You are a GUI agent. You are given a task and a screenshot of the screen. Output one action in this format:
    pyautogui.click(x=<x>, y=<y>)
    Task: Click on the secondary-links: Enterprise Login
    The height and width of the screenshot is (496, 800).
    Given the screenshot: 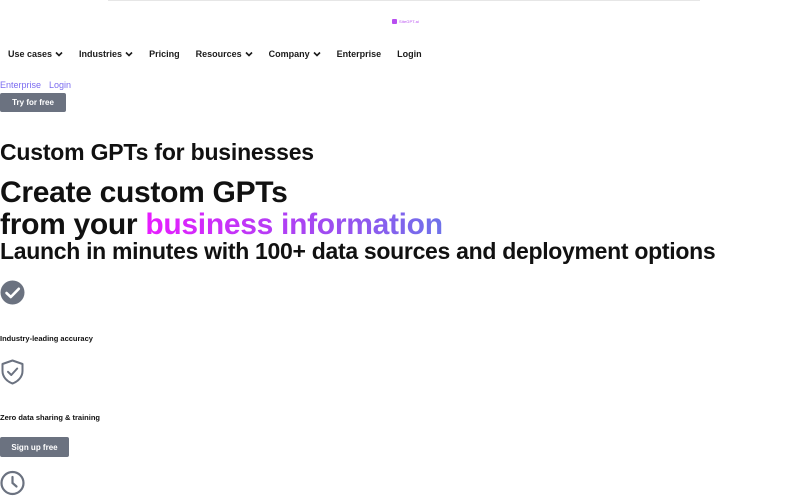 What is the action you would take?
    pyautogui.click(x=35, y=85)
    